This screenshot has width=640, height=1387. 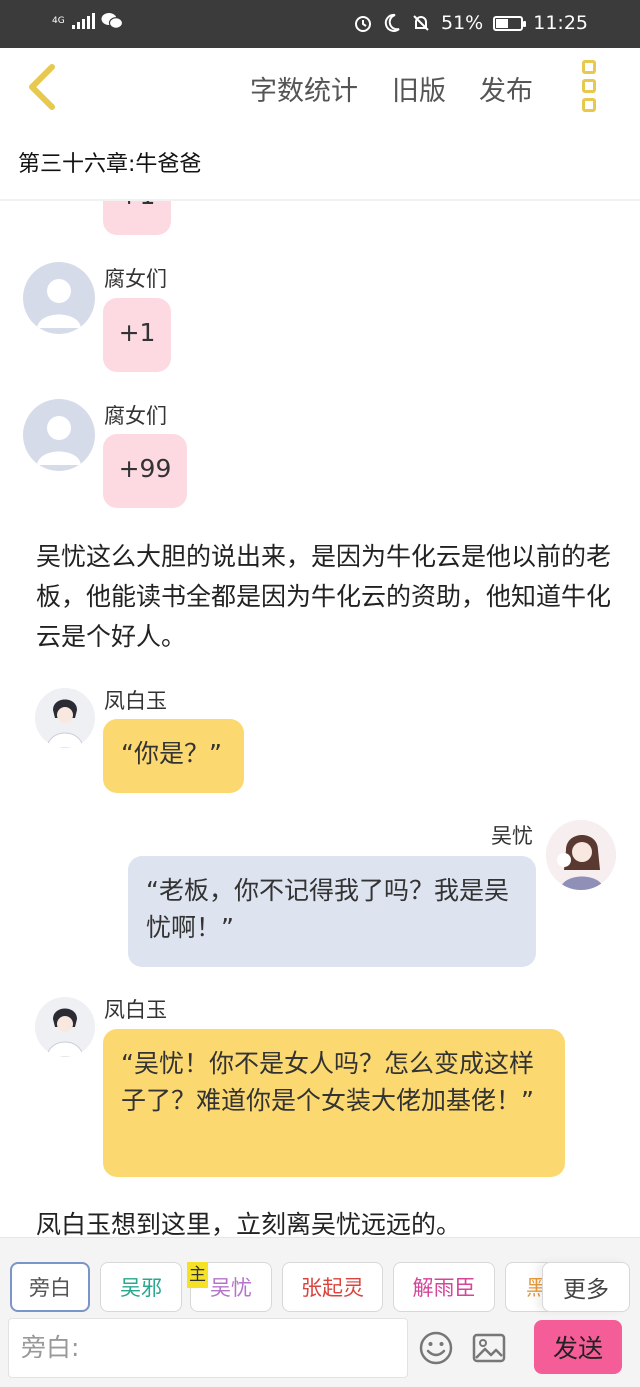 What do you see at coordinates (44, 87) in the screenshot?
I see `back-chevron-icon` at bounding box center [44, 87].